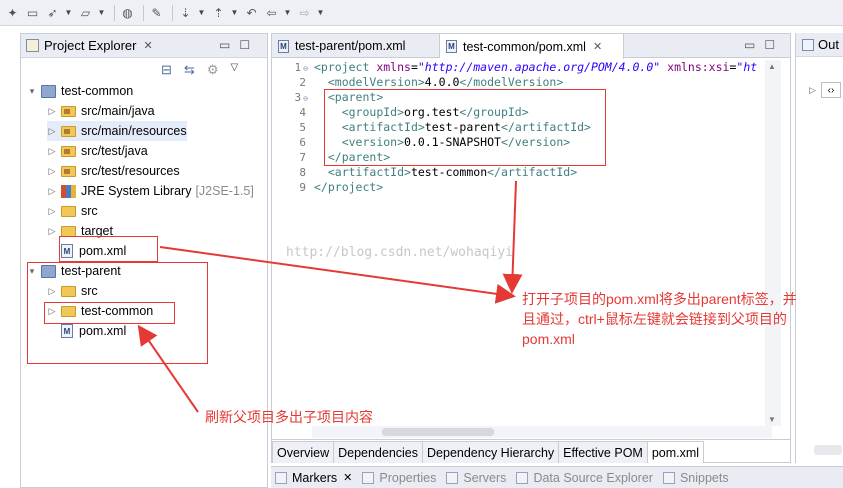 This screenshot has width=843, height=488. Describe the element at coordinates (289, 417) in the screenshot. I see `annotation-note-bottom: 刷新父项目多出子项目内容` at that location.